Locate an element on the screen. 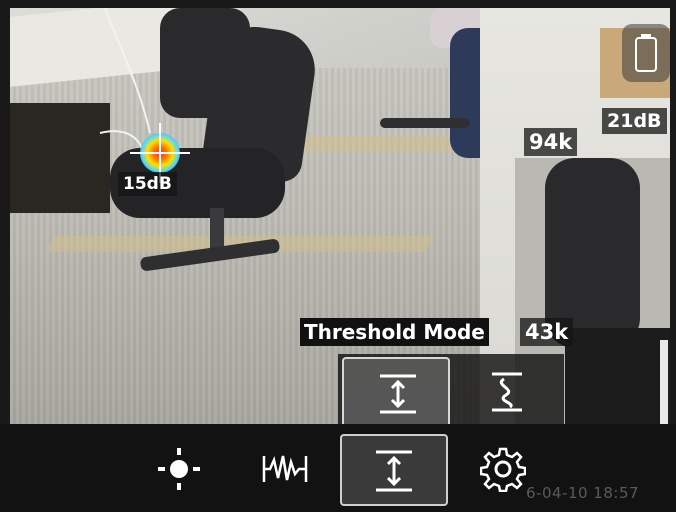  brightness-button is located at coordinates (180, 470).